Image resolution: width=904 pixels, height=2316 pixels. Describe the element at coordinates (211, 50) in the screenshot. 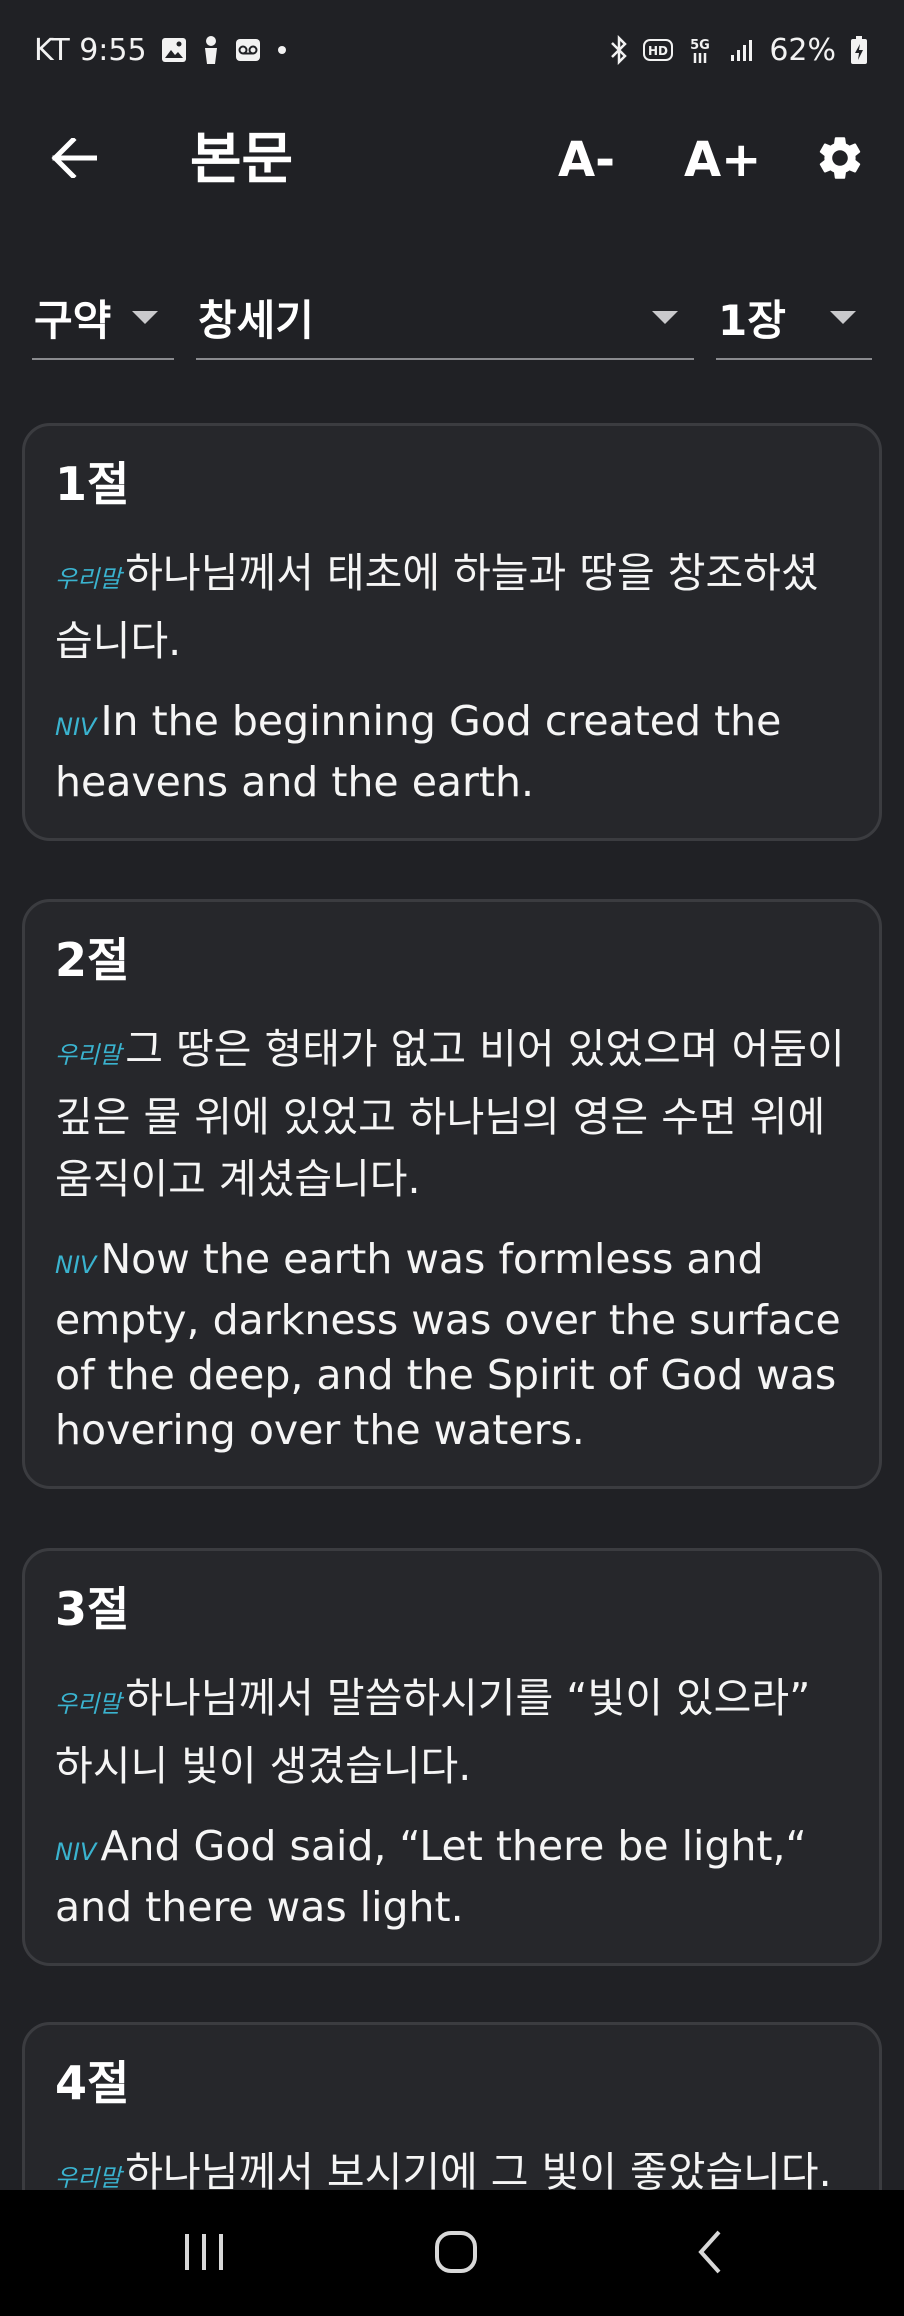

I see `person-icon` at that location.